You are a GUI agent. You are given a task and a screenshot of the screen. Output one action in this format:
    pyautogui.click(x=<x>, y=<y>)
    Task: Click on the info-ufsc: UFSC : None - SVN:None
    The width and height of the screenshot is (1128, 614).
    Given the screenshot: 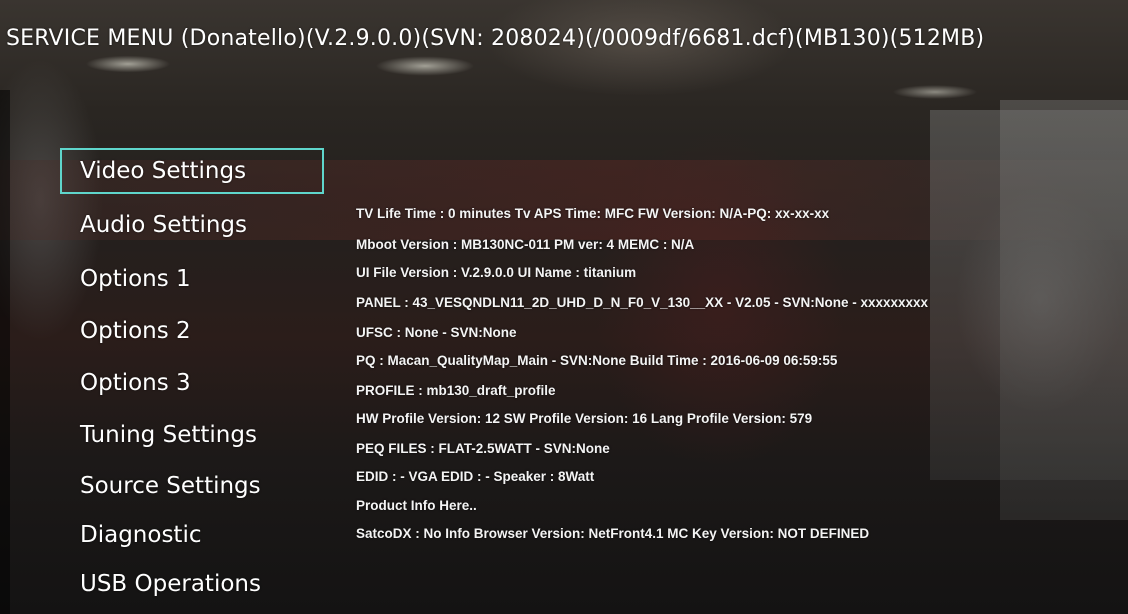 What is the action you would take?
    pyautogui.click(x=436, y=332)
    